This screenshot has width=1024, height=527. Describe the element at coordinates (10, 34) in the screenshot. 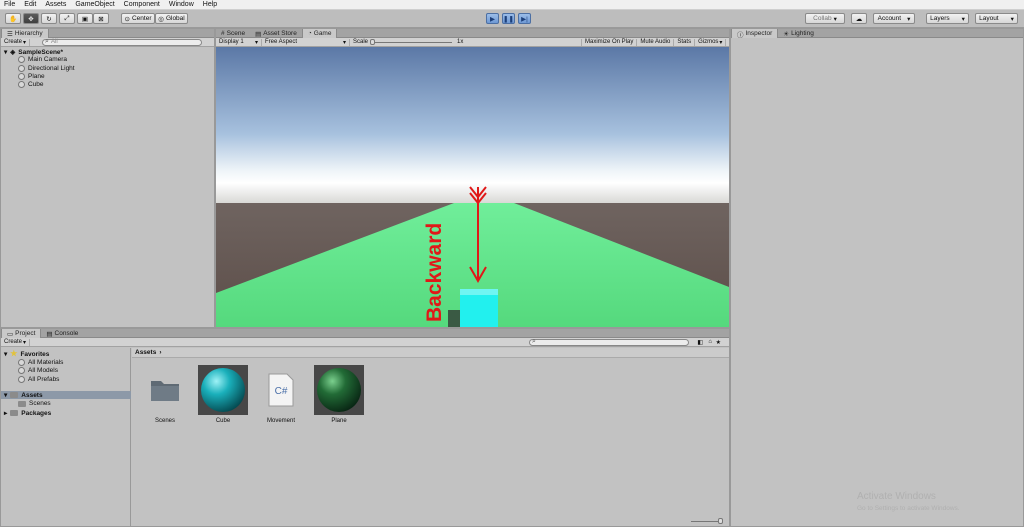

I see `hierarchy-icon: ☰` at that location.